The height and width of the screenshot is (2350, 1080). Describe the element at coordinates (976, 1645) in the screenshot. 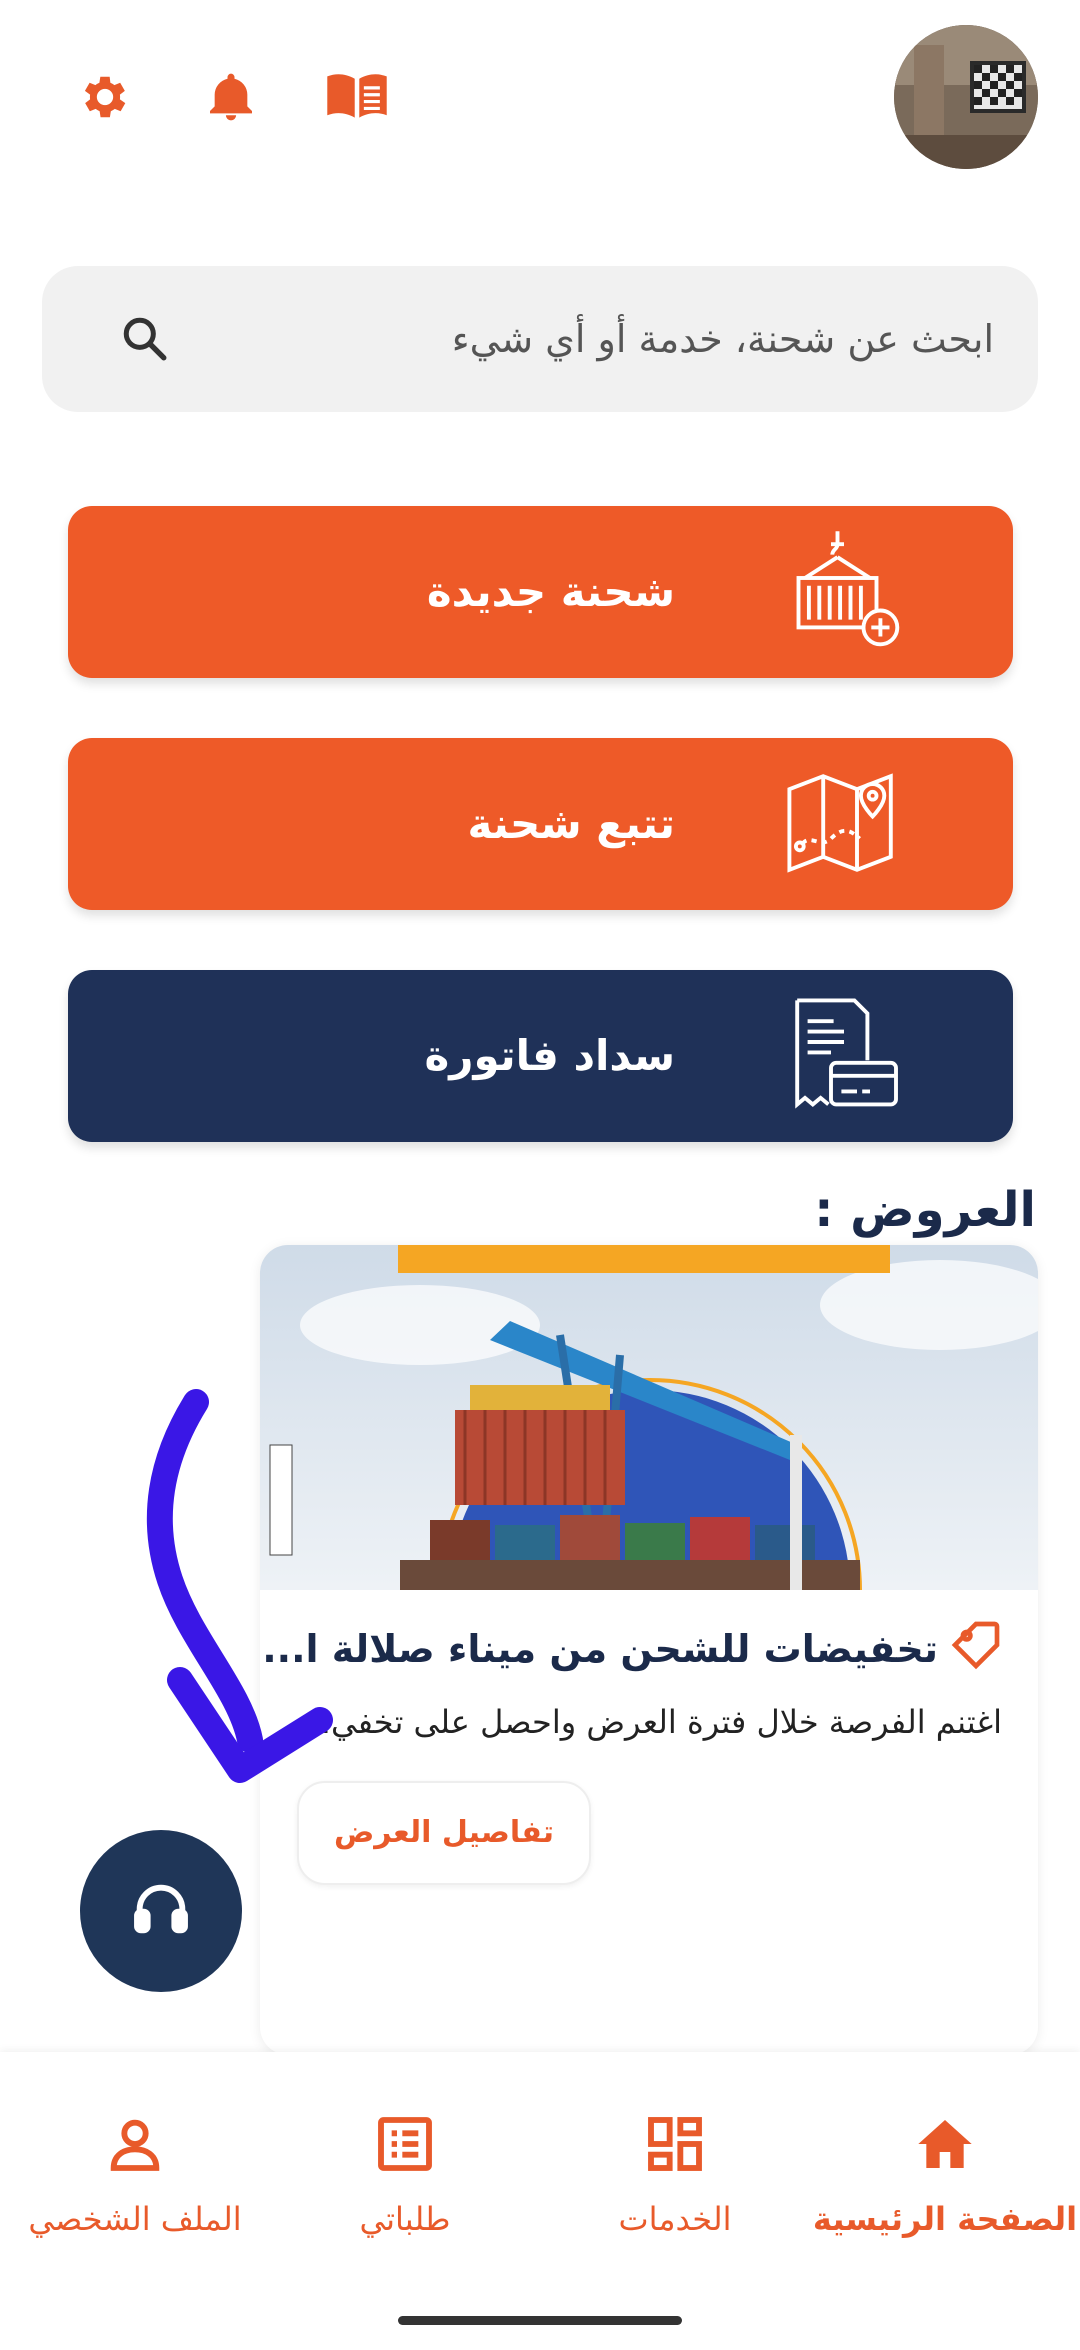

I see `tag-icon` at that location.